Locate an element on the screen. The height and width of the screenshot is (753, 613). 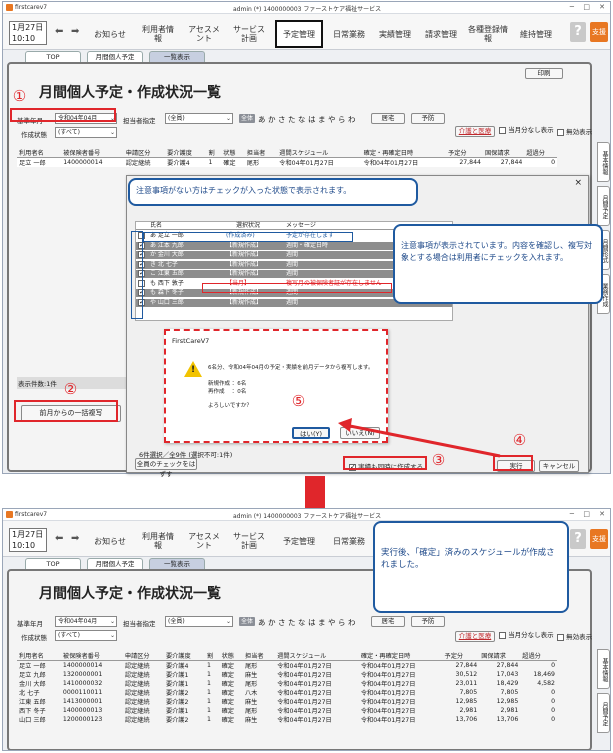
menu-billing: 請求管理 is located at coordinates (441, 34).